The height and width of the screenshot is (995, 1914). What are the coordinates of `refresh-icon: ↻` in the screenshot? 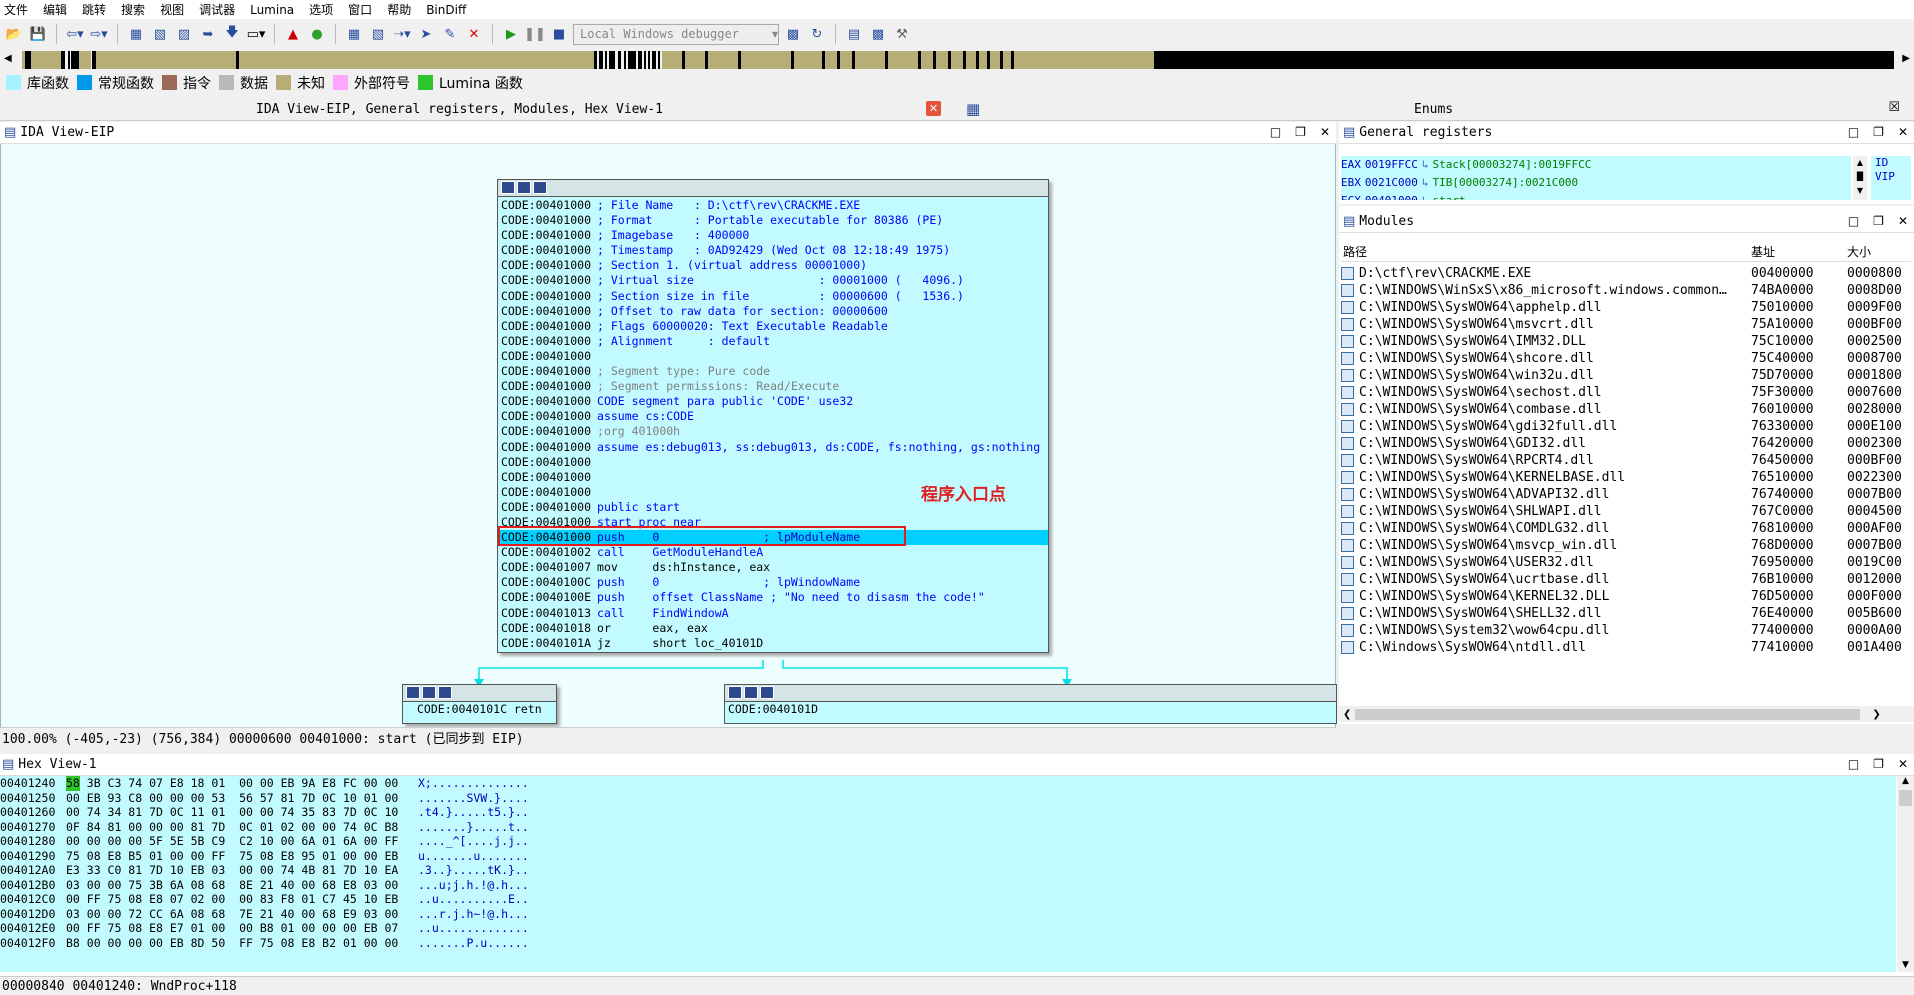 It's located at (817, 34).